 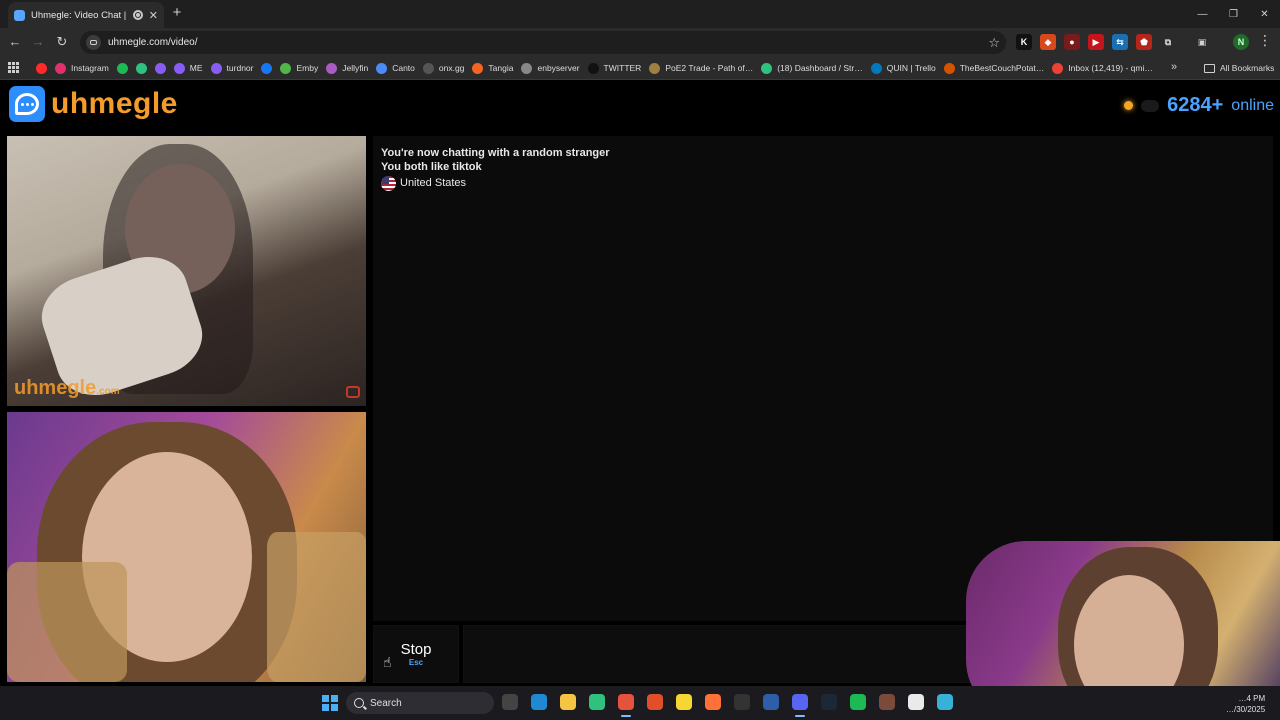 What do you see at coordinates (903, 68) in the screenshot?
I see `bookmark-item: QUIN | Trello` at bounding box center [903, 68].